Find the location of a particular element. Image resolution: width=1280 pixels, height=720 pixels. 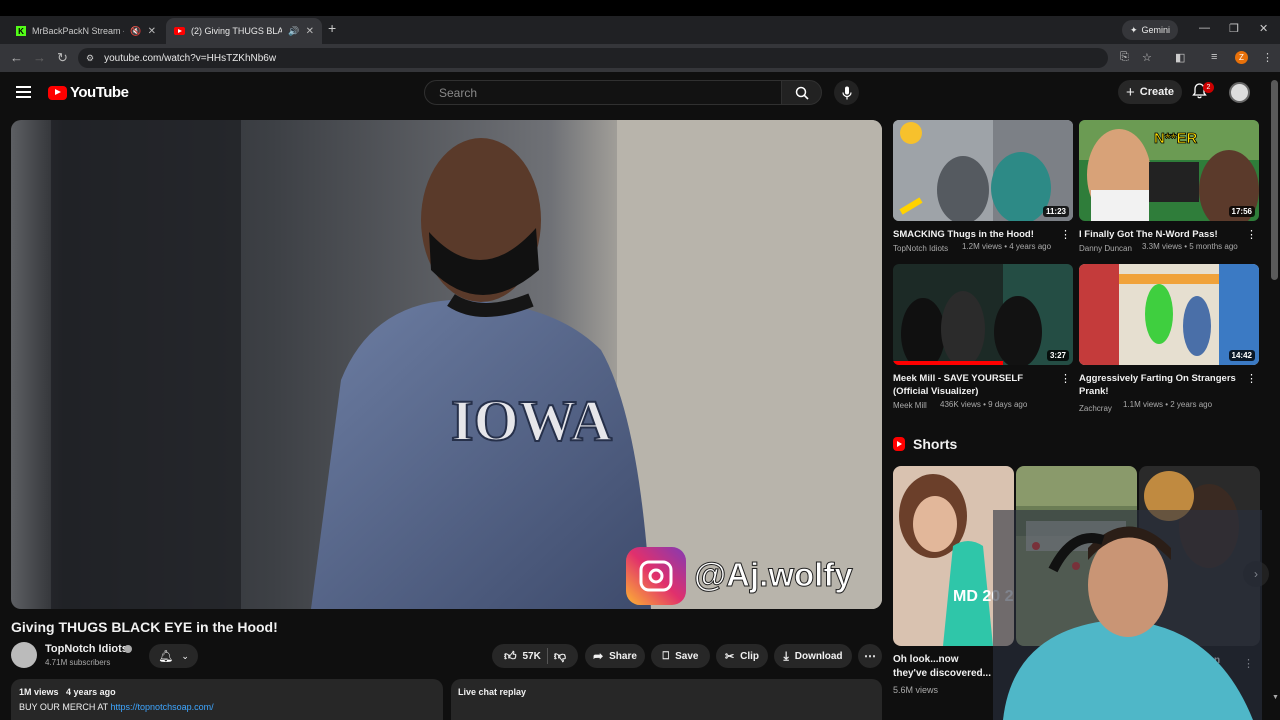

divider is located at coordinates (547, 656).